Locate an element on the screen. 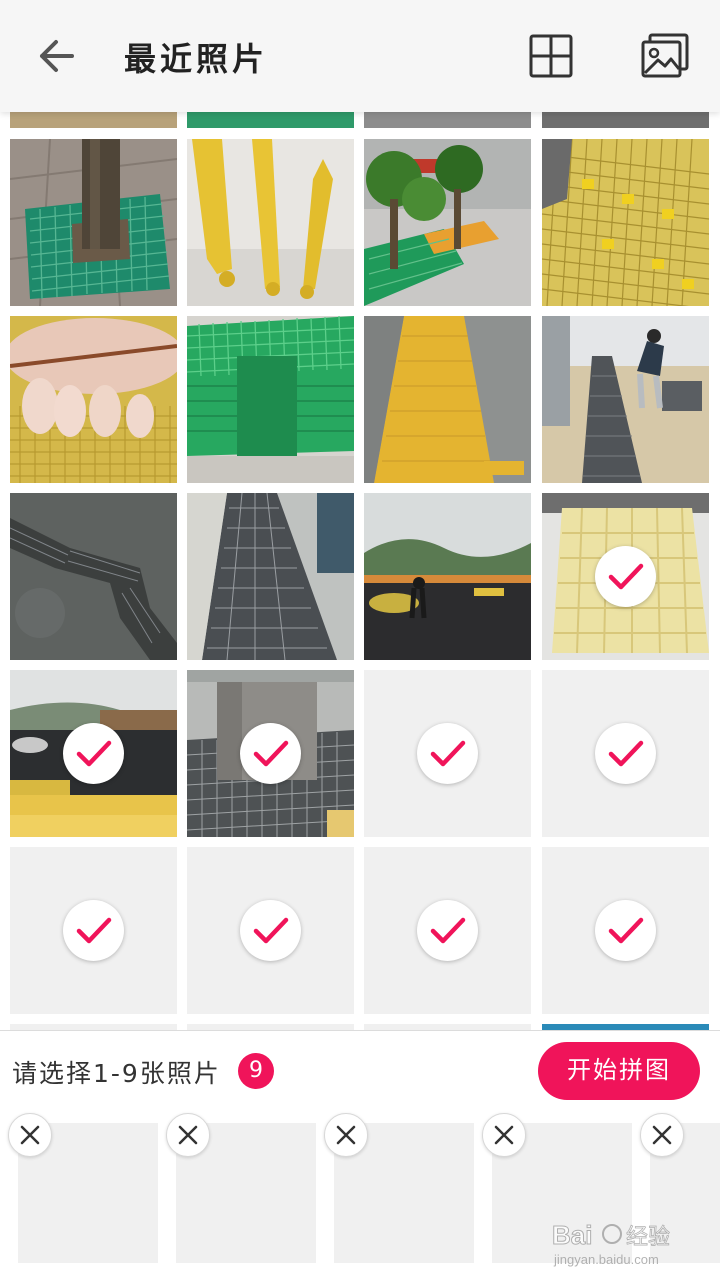  back-button is located at coordinates (56, 56).